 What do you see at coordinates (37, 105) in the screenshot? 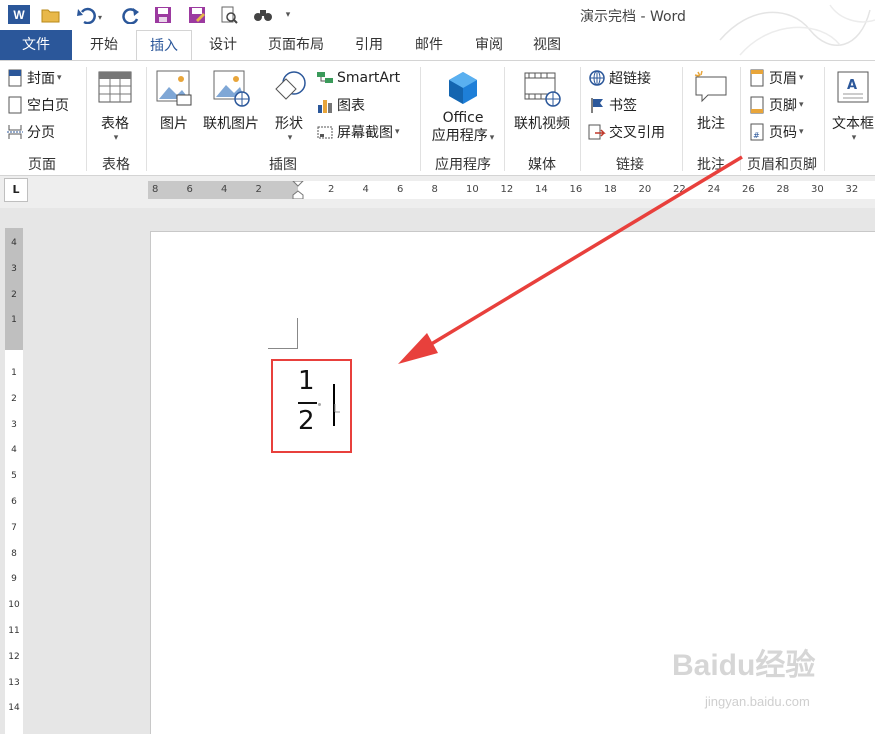
I see `blank-page-button: 空白页` at bounding box center [37, 105].